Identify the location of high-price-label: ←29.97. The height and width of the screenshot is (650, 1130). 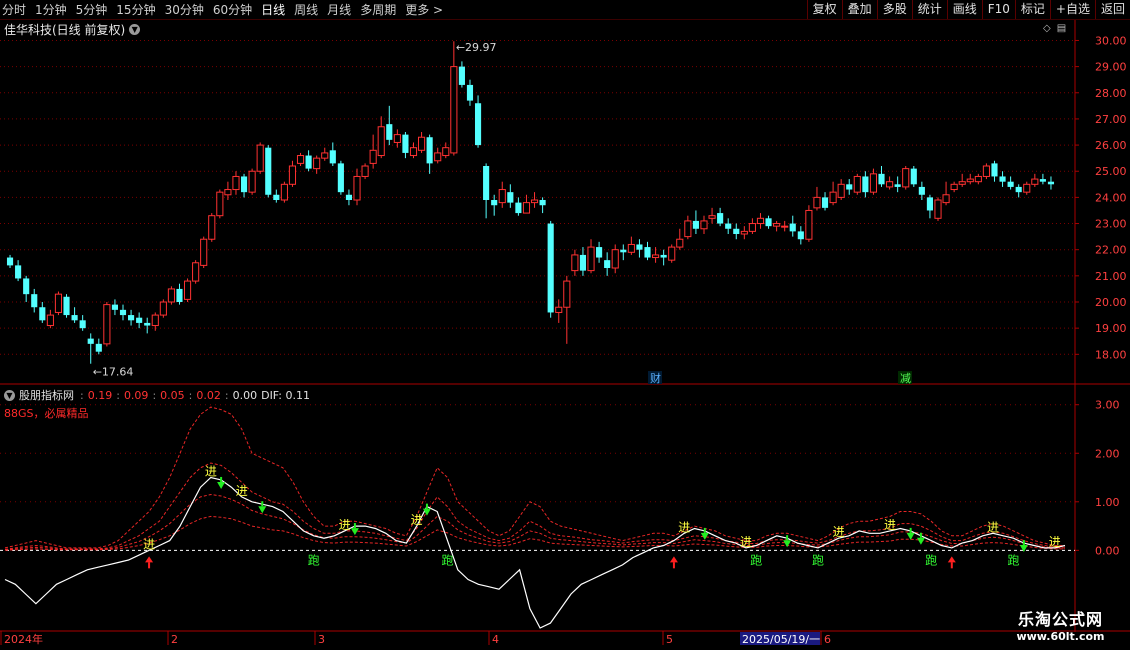
(476, 47).